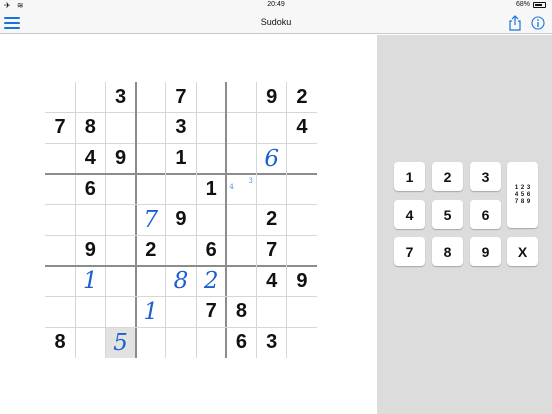  I want to click on board-cell-r2c9: 4, so click(302, 128).